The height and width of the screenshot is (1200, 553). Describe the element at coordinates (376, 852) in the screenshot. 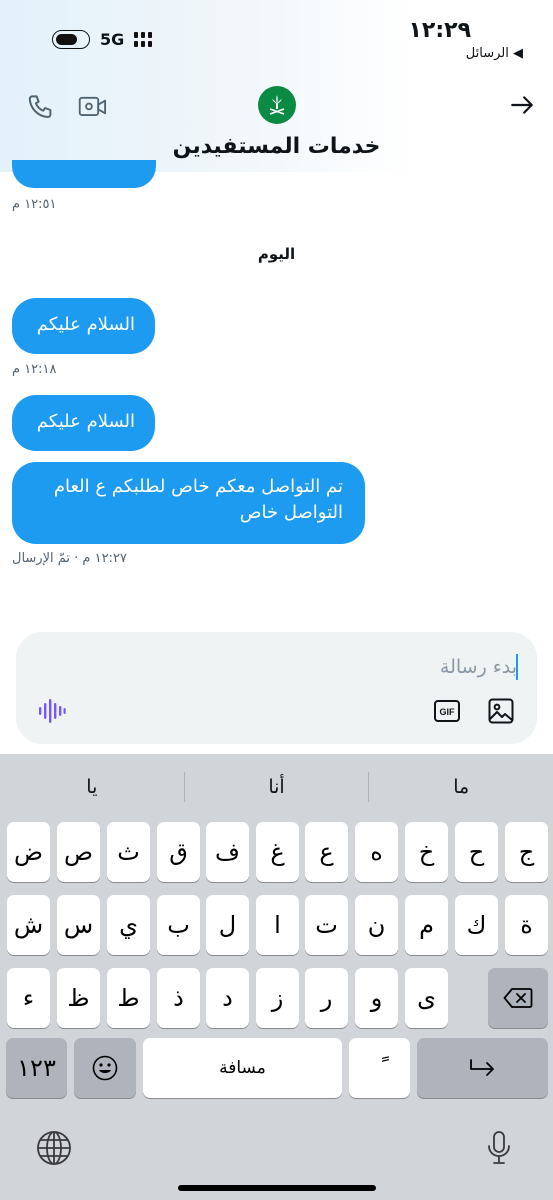

I see `letter-key: ه` at that location.